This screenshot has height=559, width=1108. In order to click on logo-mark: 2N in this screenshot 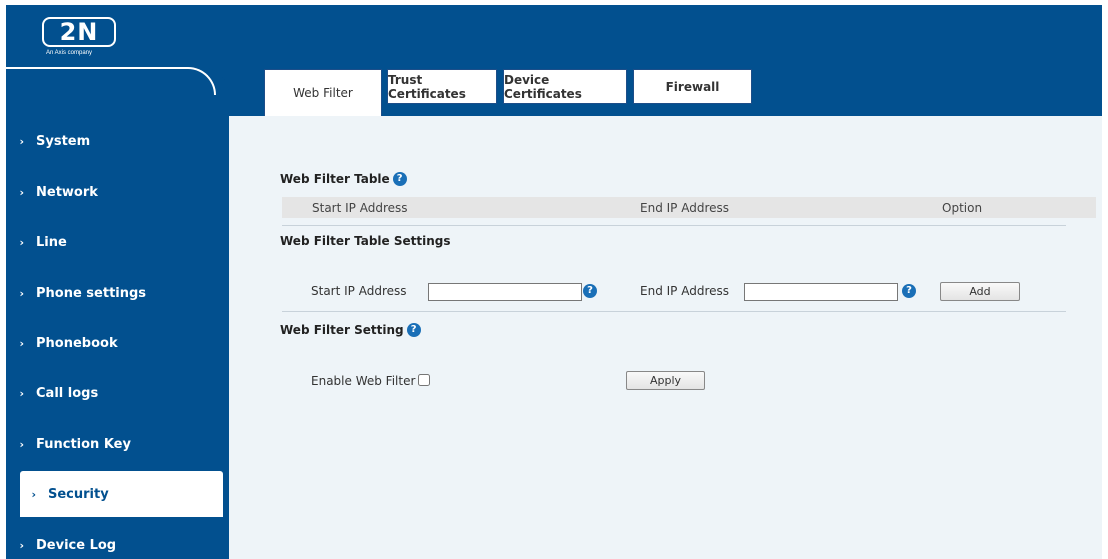, I will do `click(79, 32)`.